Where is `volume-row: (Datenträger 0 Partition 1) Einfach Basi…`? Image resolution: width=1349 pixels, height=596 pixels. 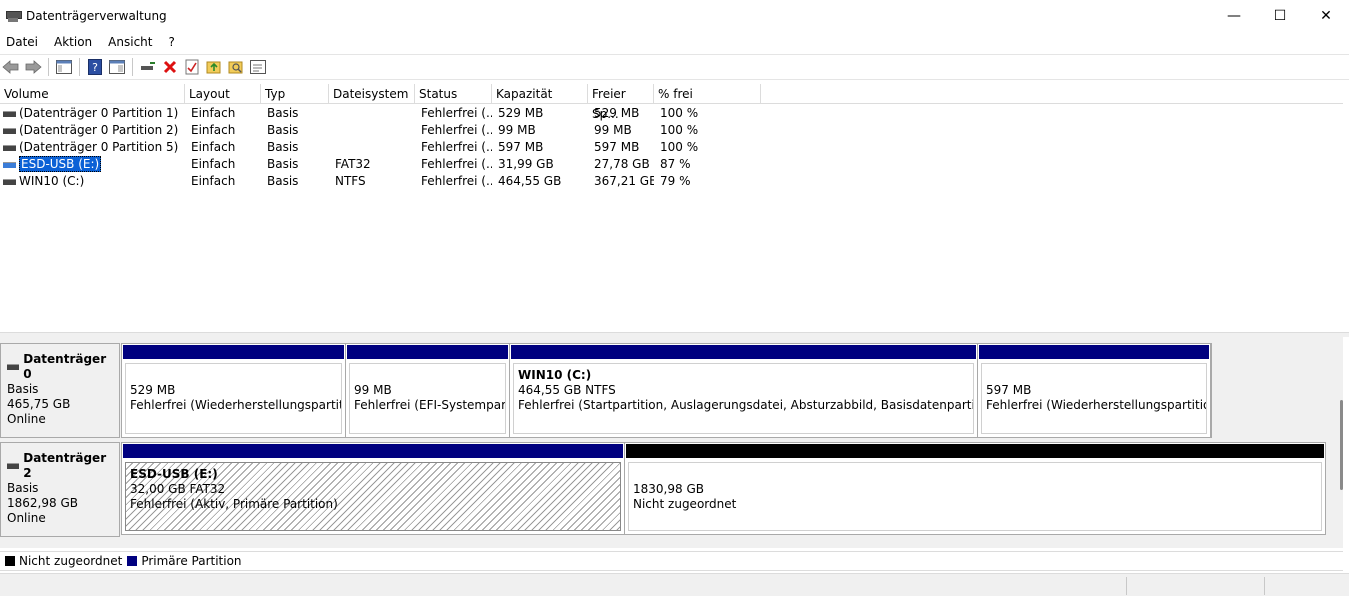
volume-row: (Datenträger 0 Partition 1) Einfach Basi… is located at coordinates (671, 113).